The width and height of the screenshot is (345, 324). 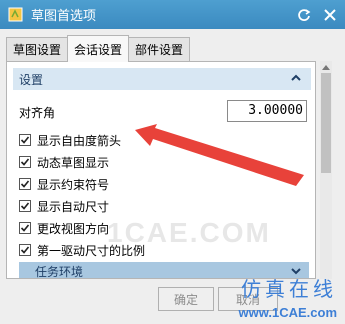 I want to click on checkbox-label: 显示约束符号, so click(x=73, y=184).